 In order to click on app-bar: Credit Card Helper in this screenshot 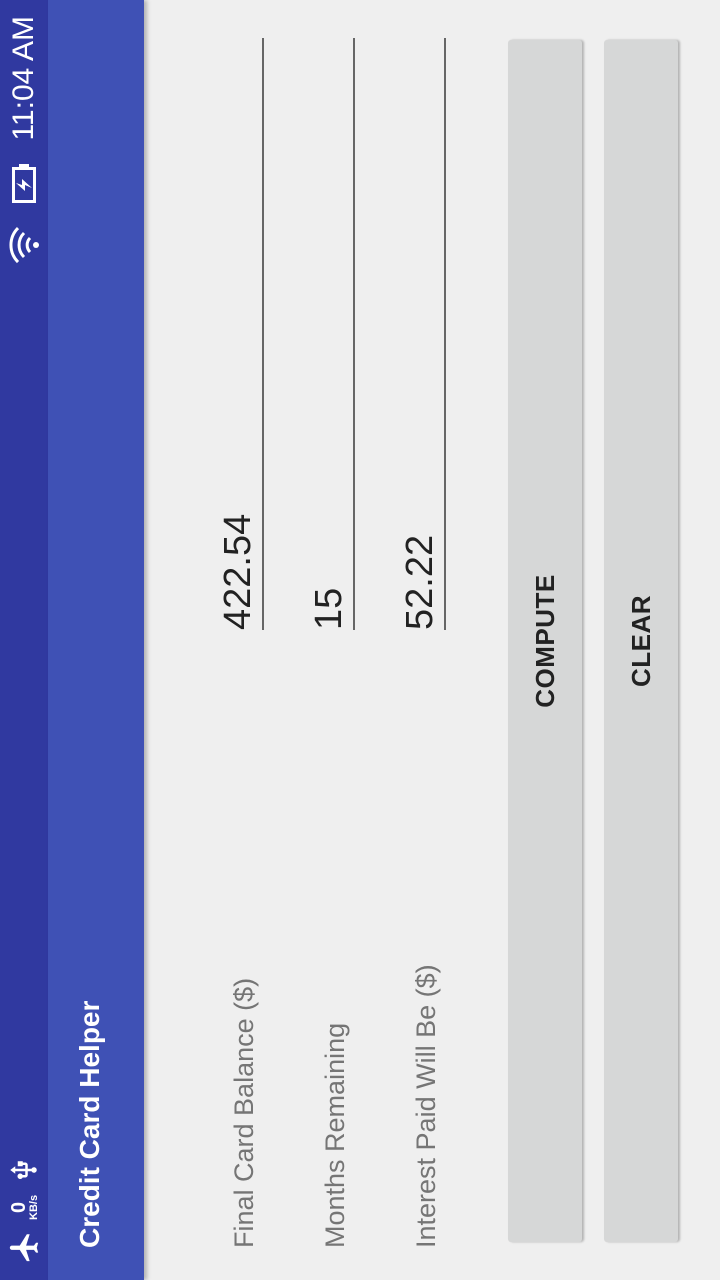, I will do `click(96, 640)`.